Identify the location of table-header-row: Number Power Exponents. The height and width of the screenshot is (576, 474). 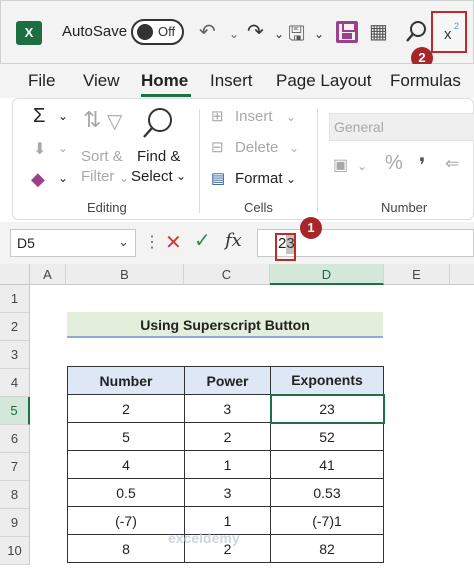
(225, 380).